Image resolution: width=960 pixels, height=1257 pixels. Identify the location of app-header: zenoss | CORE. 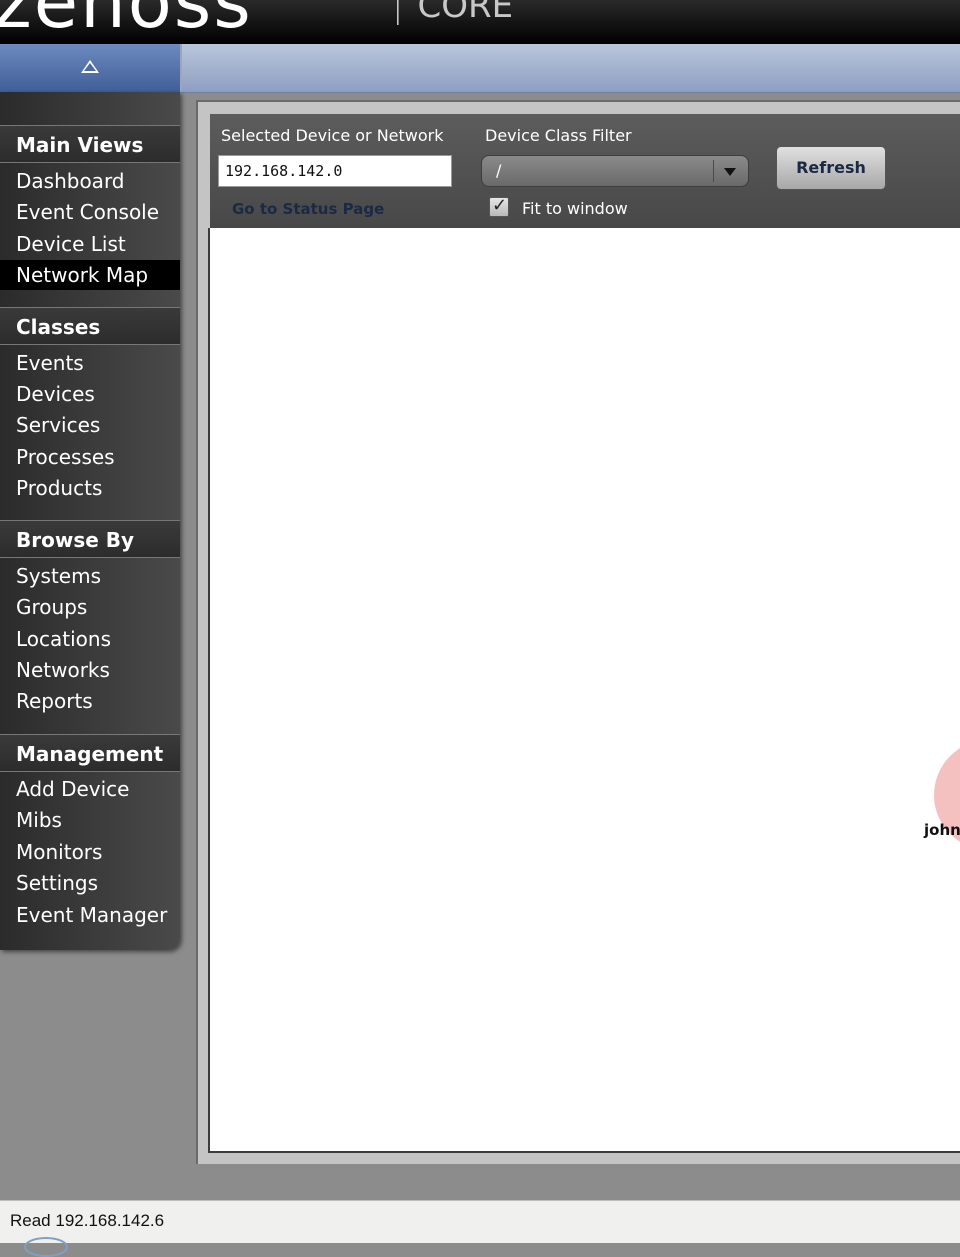
(480, 22).